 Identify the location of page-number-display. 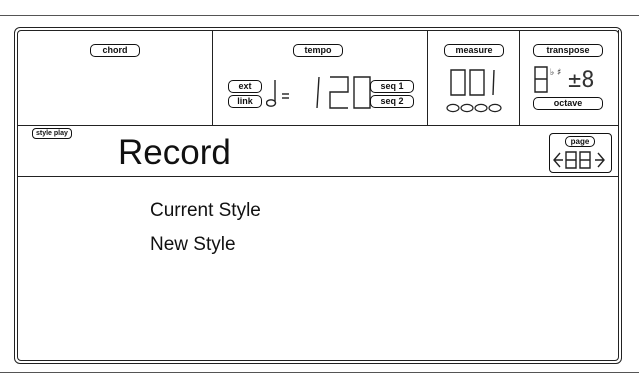
(579, 160).